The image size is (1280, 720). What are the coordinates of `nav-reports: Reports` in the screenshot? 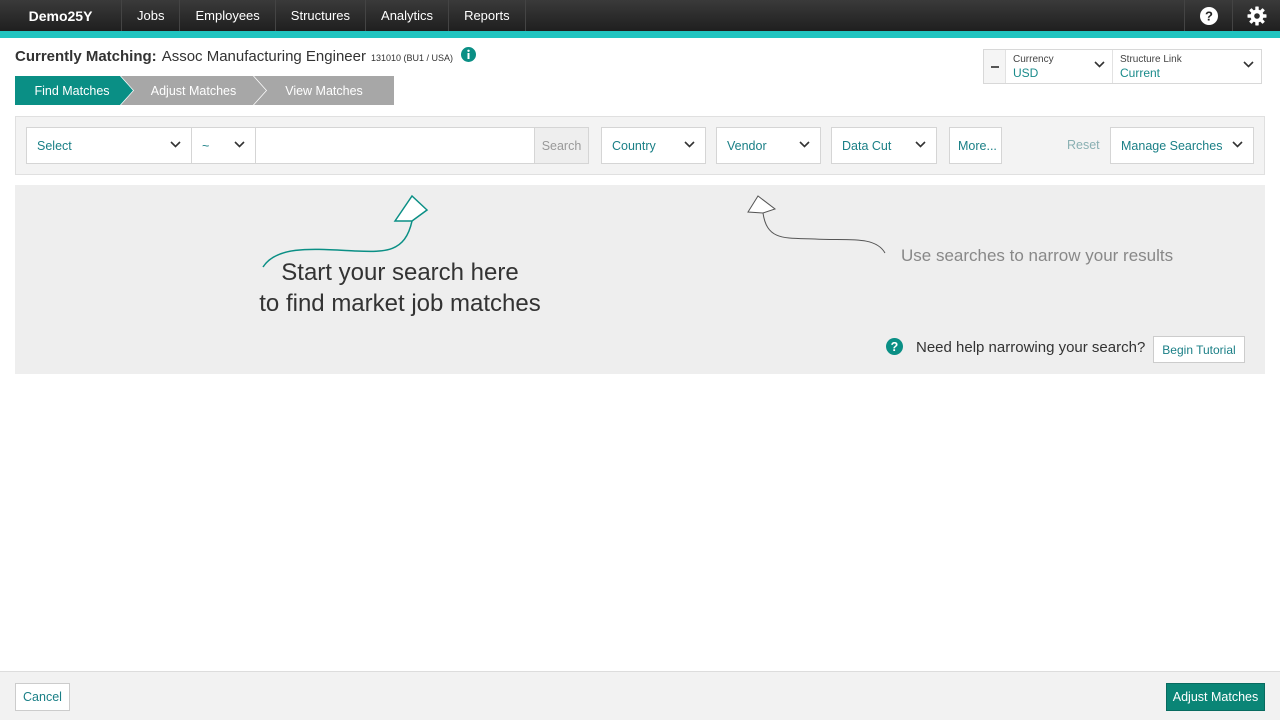 It's located at (487, 15).